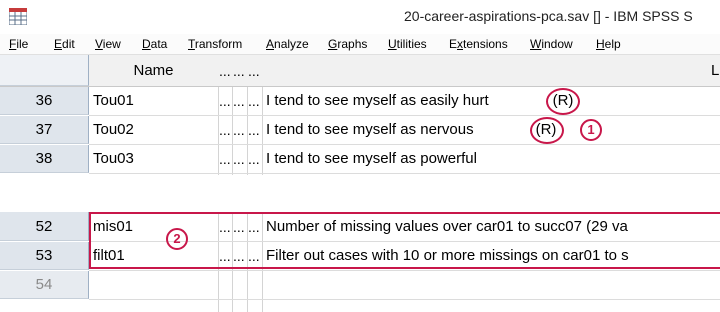 This screenshot has height=312, width=720. Describe the element at coordinates (154, 44) in the screenshot. I see `menu-data: Data` at that location.